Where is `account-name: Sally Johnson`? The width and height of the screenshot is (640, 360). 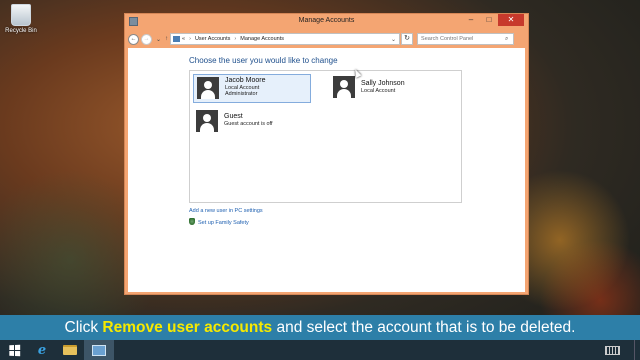 account-name: Sally Johnson is located at coordinates (383, 83).